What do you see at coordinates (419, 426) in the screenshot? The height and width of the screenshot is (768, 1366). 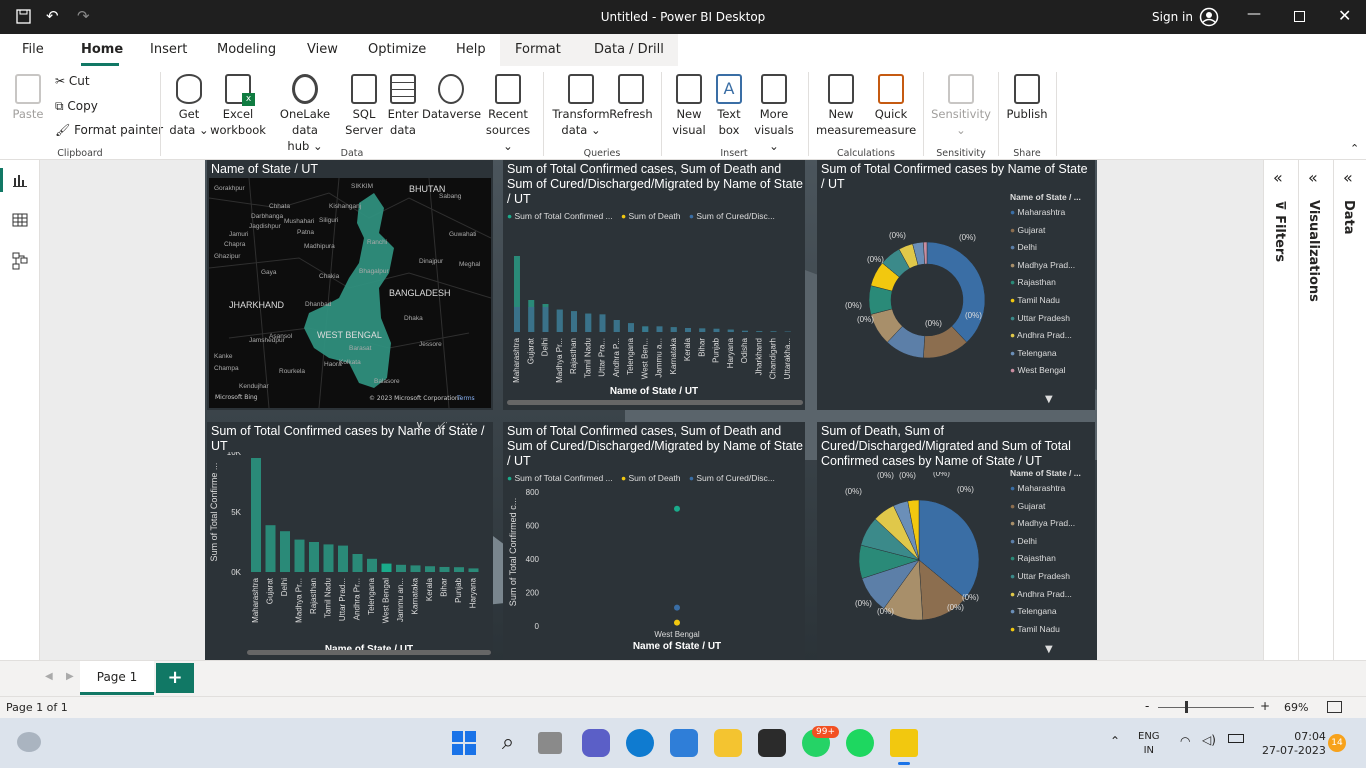 I see `filter-icon: ⊽` at bounding box center [419, 426].